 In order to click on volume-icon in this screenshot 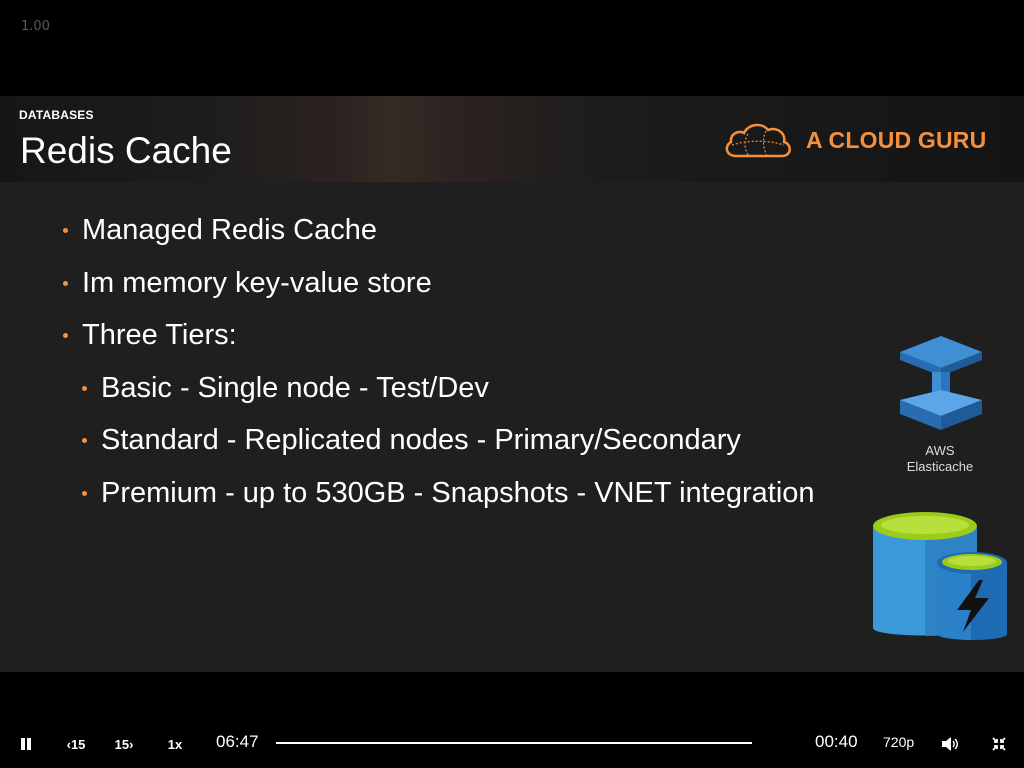, I will do `click(950, 744)`.